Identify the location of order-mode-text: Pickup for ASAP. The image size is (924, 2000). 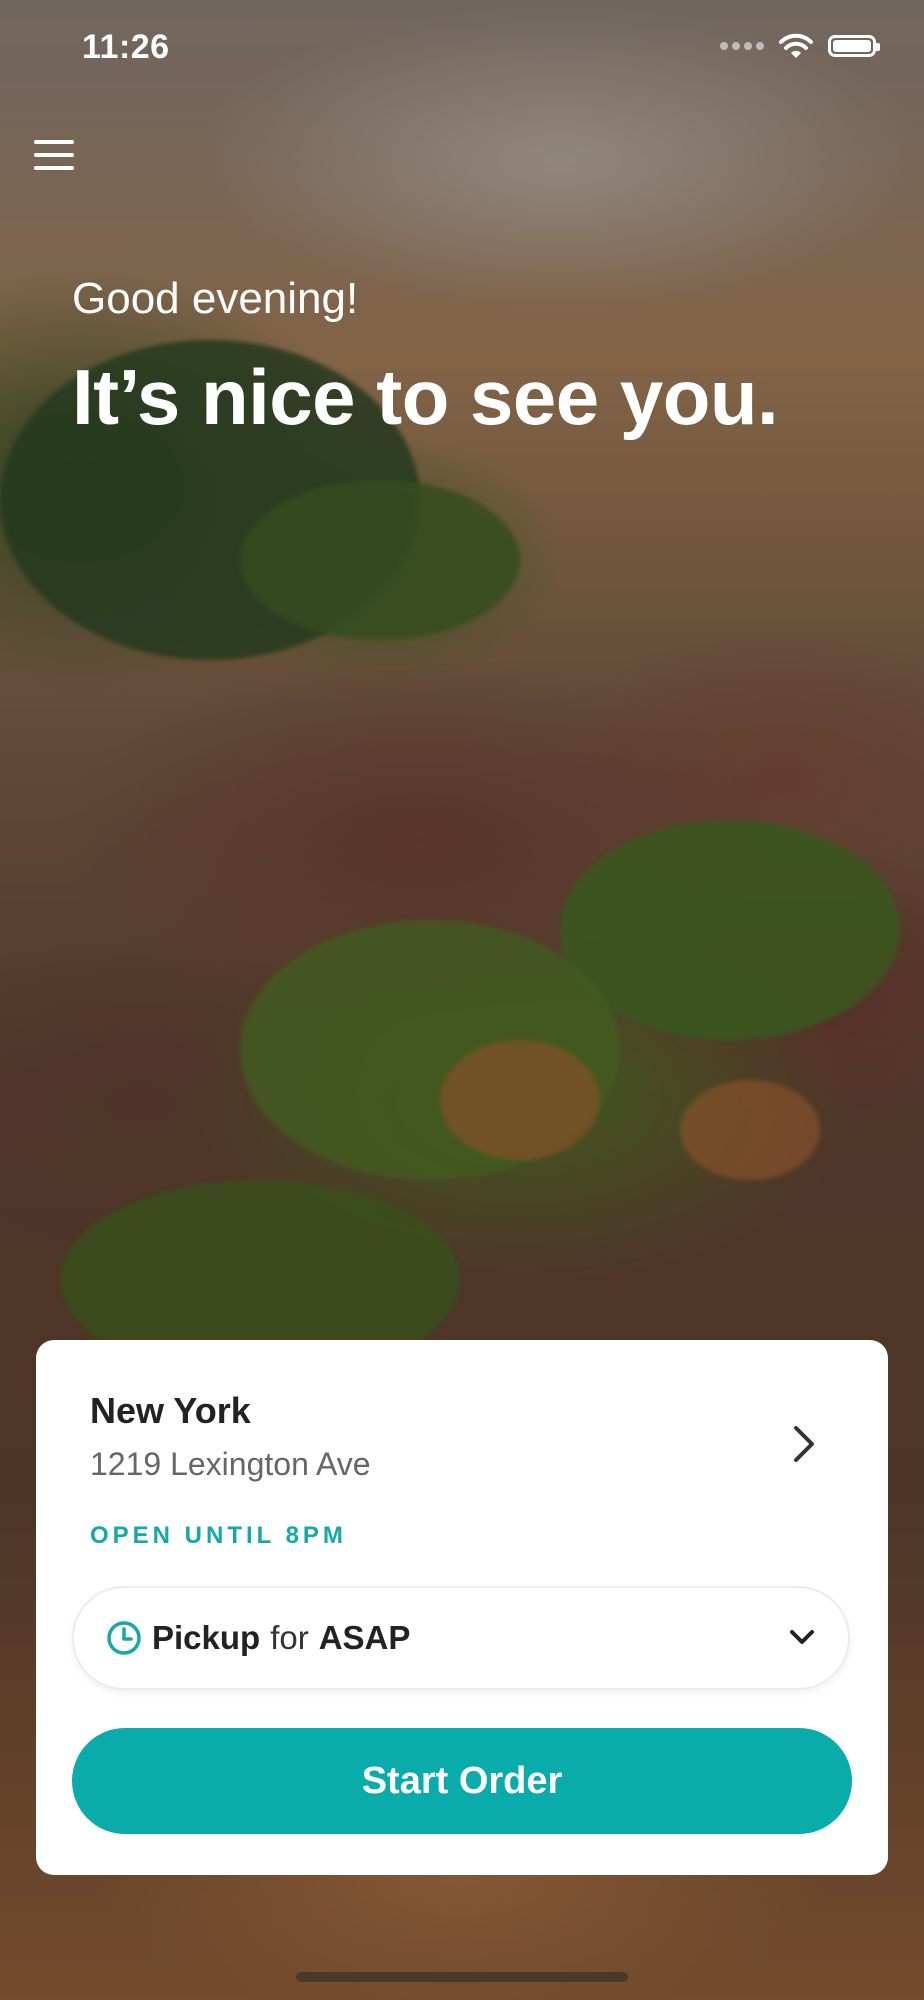
(281, 1638).